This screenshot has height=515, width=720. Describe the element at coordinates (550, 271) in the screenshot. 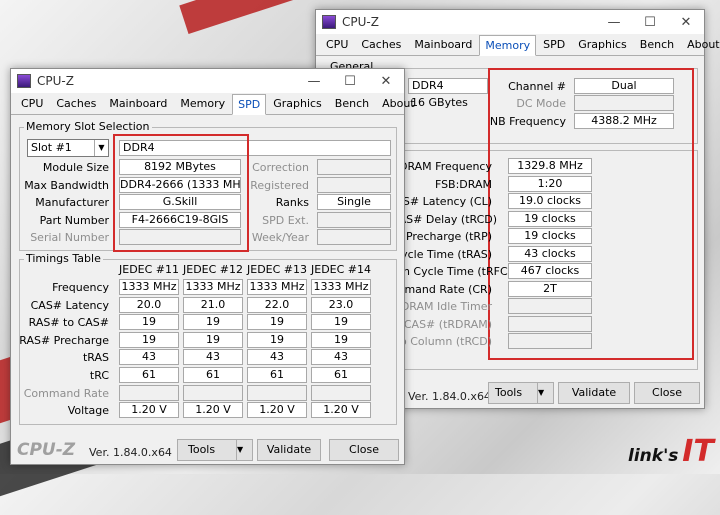

I see `timing-value: 467 clocks` at that location.